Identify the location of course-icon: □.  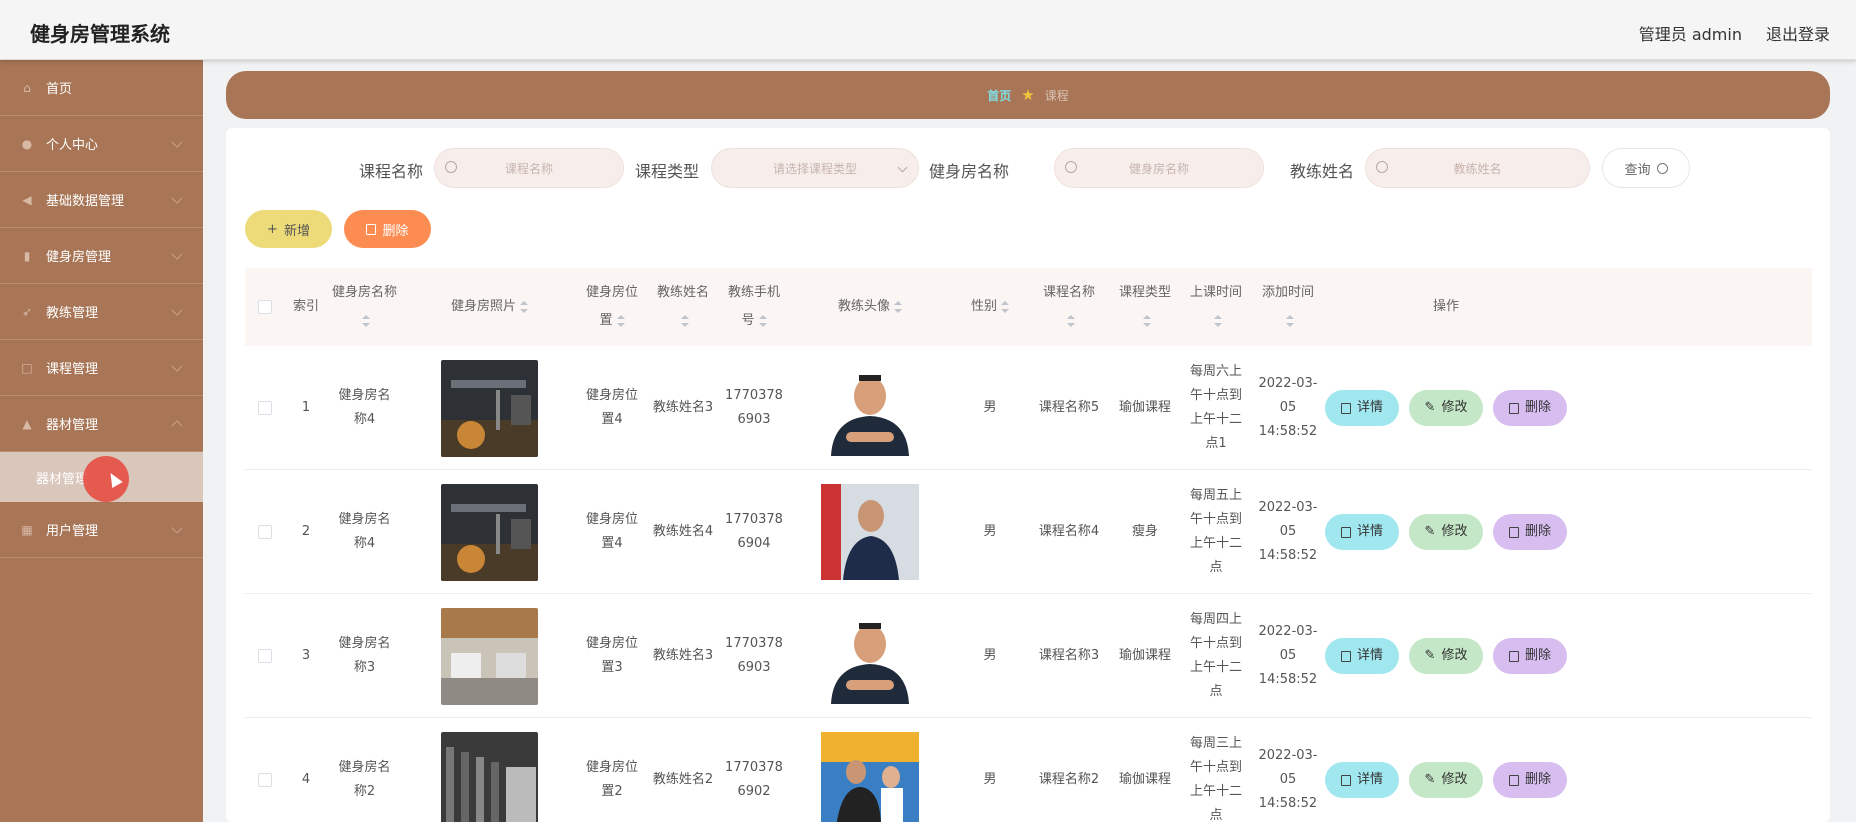
(27, 367).